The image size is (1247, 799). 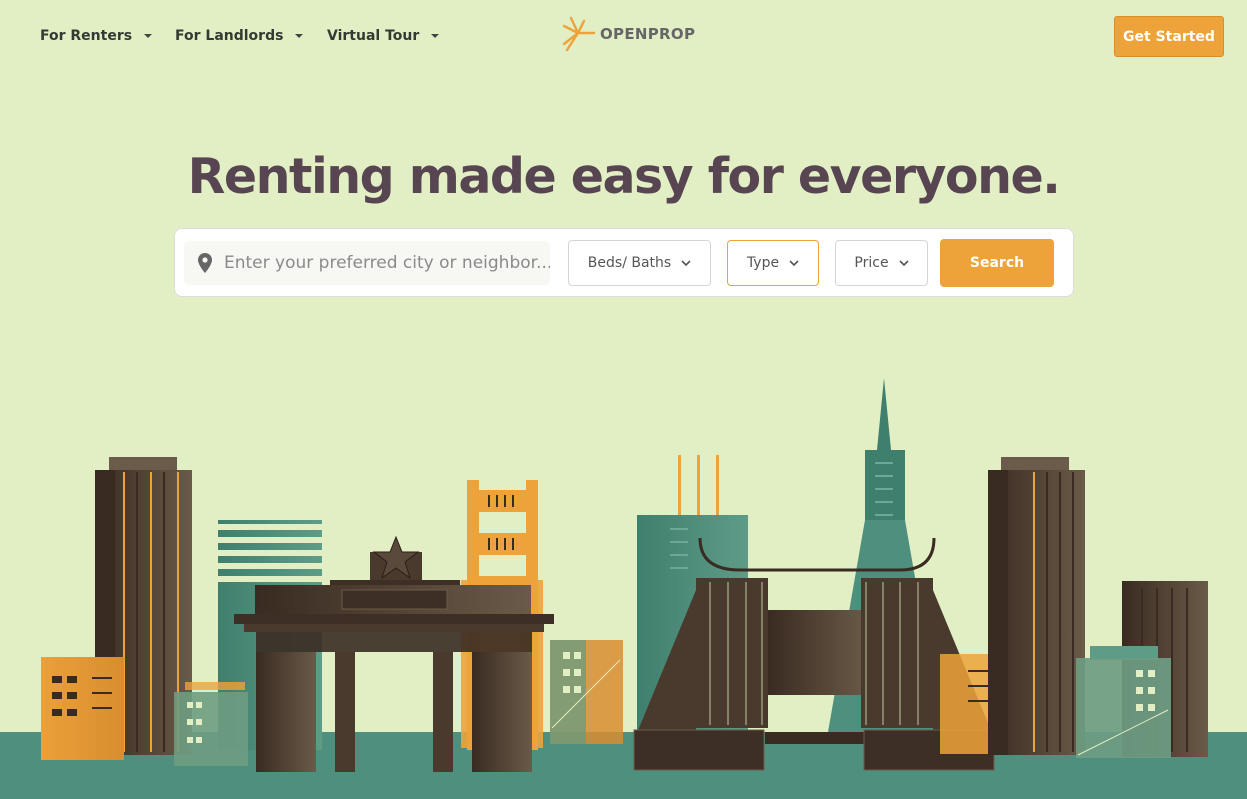 I want to click on logo: OPENPROP, so click(x=628, y=34).